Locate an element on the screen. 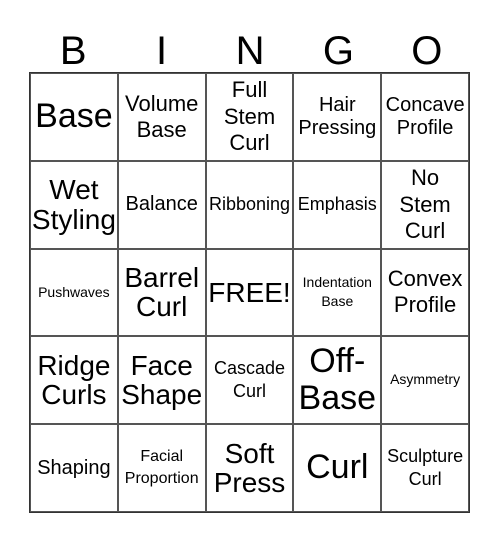  bingo-cell: Balance is located at coordinates (161, 204).